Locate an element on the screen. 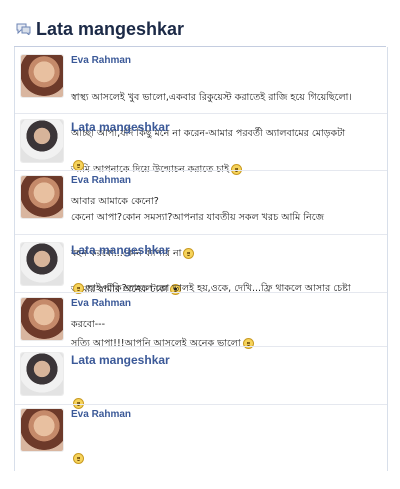 Image resolution: width=400 pixels, height=489 pixels. conversation-title: Lata mangeshkar is located at coordinates (110, 28).